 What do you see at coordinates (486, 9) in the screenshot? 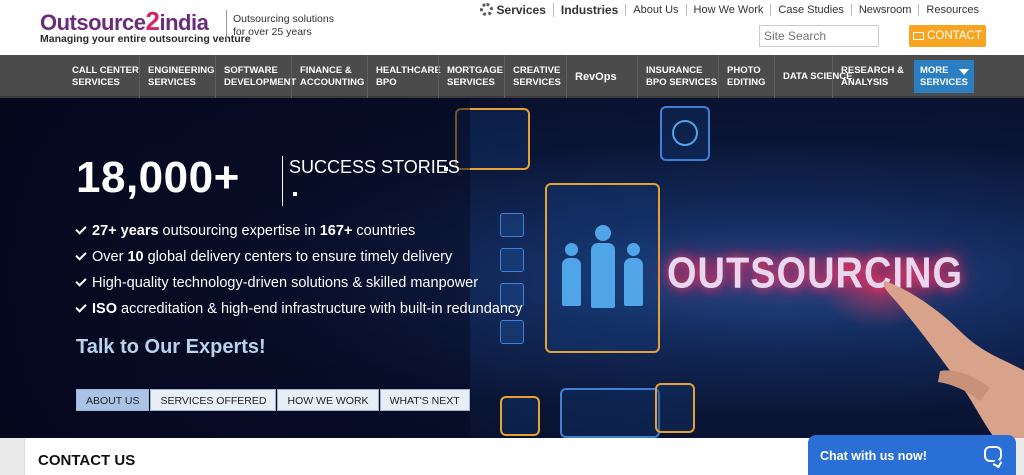
I see `gear-icon` at bounding box center [486, 9].